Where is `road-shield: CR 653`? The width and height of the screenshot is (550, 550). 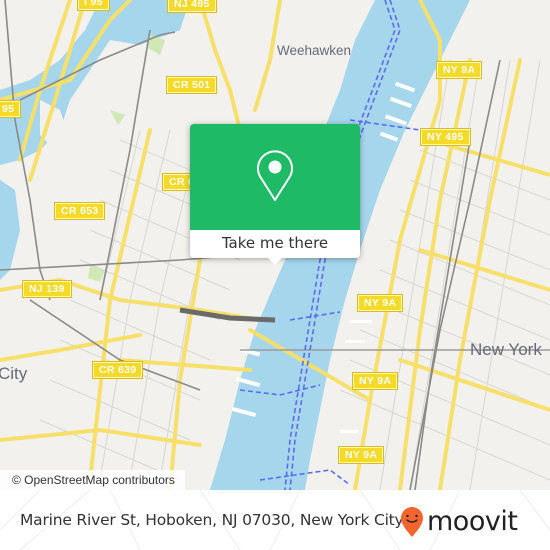
road-shield: CR 653 is located at coordinates (79, 211).